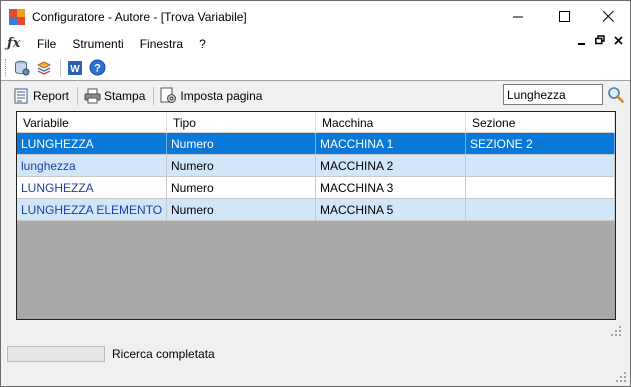 The height and width of the screenshot is (387, 631). I want to click on svg-text: W, so click(75, 69).